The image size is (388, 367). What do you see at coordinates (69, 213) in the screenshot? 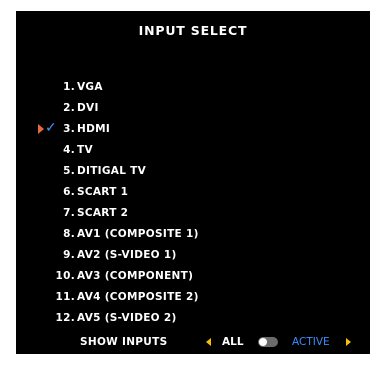
I see `item-number: 7.` at bounding box center [69, 213].